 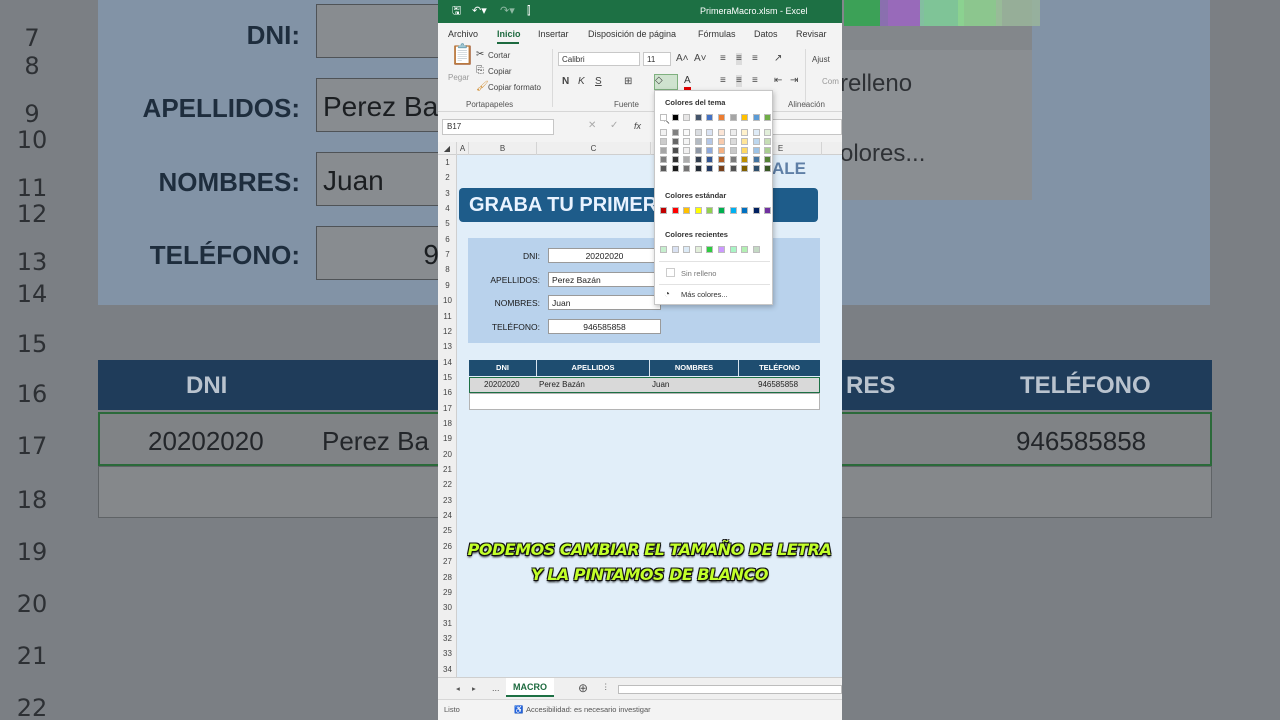 I want to click on row-header: 13, so click(x=447, y=346).